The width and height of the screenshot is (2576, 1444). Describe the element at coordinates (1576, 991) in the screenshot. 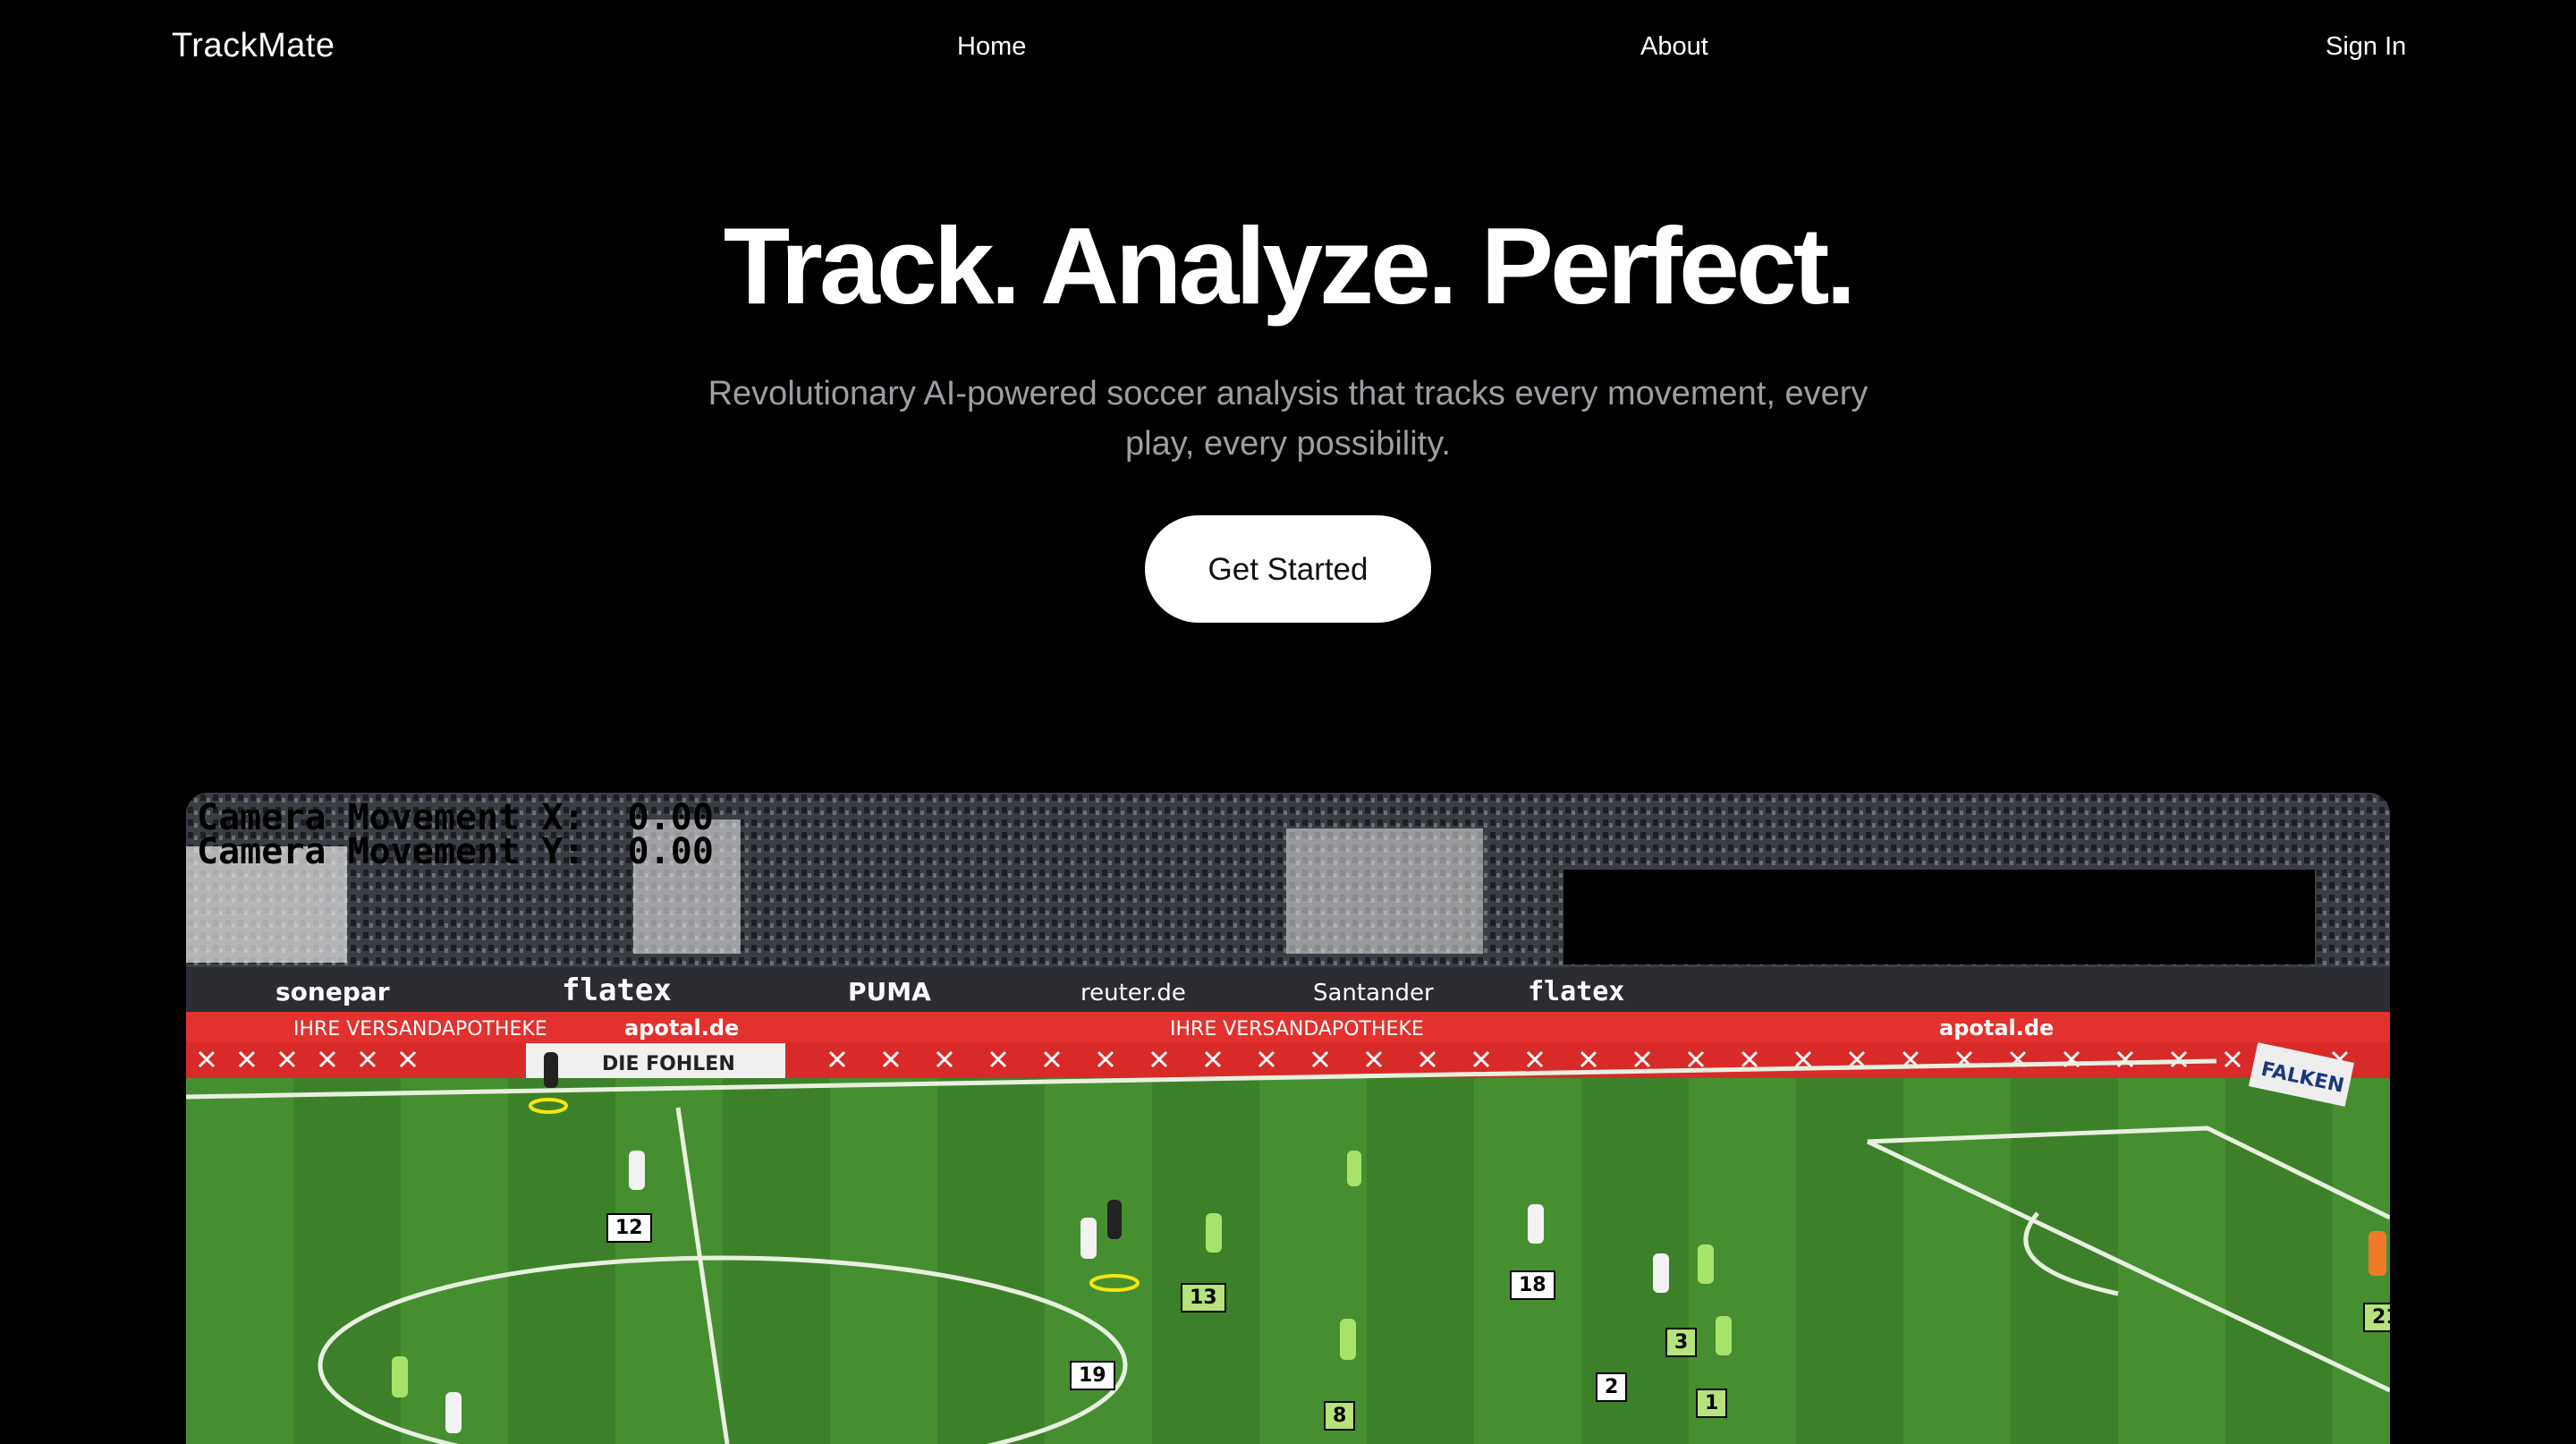

I see `ad-flatex-2: flatex` at that location.